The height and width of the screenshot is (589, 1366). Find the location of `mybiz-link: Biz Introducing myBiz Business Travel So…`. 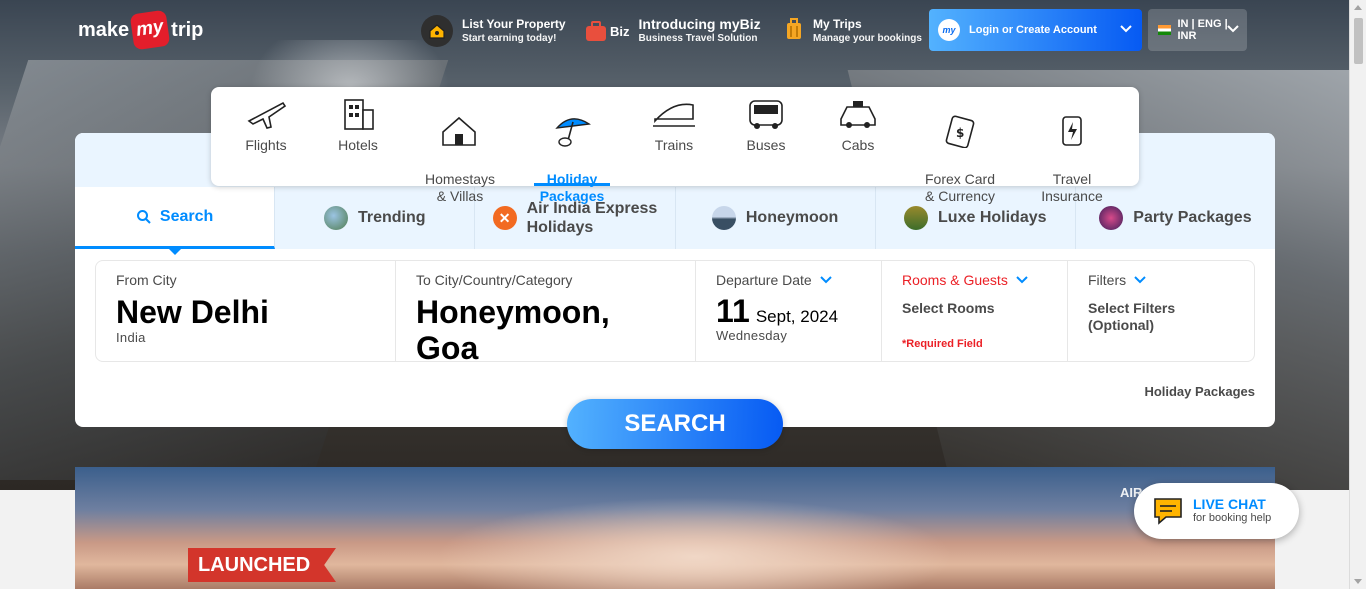

mybiz-link: Biz Introducing myBiz Business Travel So… is located at coordinates (672, 31).